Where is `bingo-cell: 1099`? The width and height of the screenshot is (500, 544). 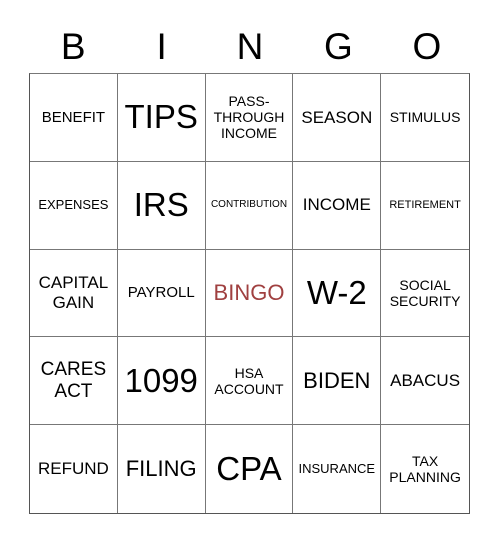
bingo-cell: 1099 is located at coordinates (161, 381).